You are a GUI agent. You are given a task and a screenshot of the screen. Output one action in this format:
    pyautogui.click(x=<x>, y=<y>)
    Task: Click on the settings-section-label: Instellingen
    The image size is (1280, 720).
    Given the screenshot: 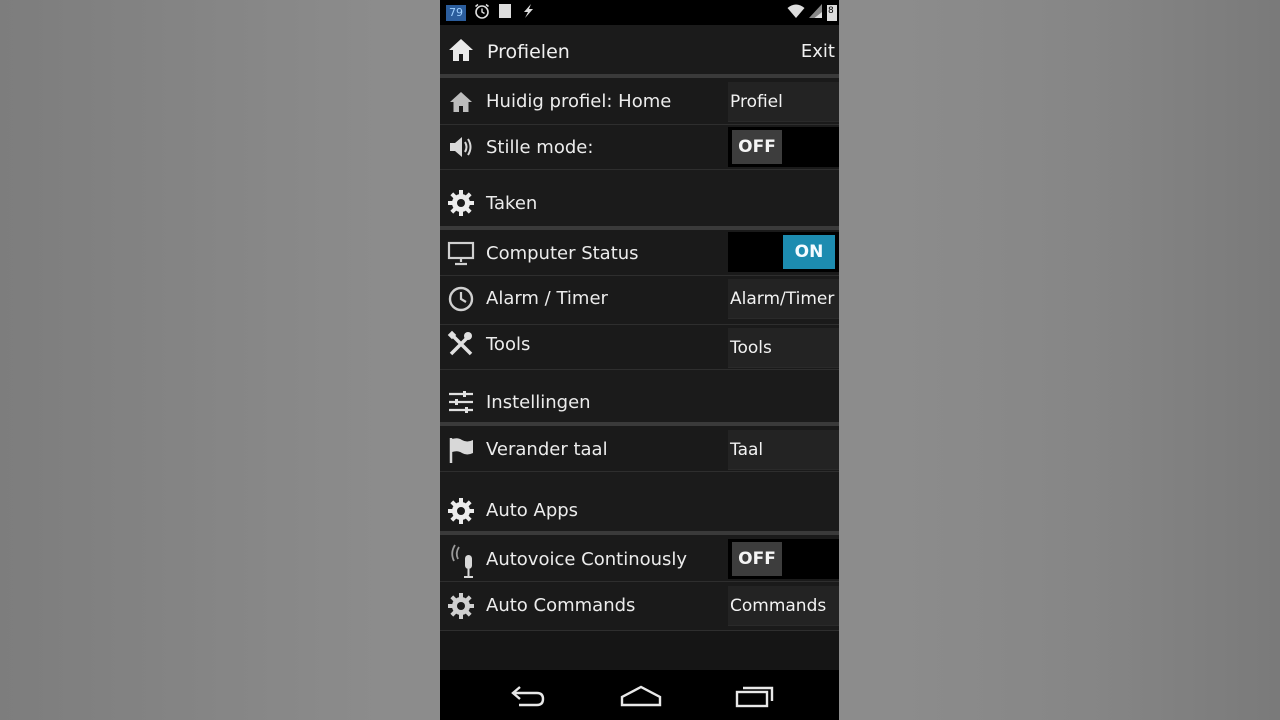 What is the action you would take?
    pyautogui.click(x=538, y=402)
    